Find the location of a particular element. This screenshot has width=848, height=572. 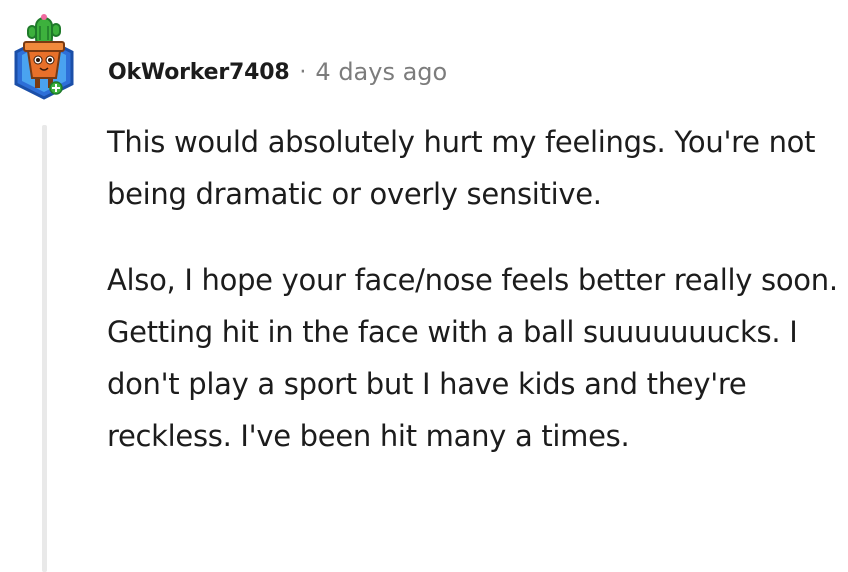

author-username: OkWorker7408 is located at coordinates (199, 72).